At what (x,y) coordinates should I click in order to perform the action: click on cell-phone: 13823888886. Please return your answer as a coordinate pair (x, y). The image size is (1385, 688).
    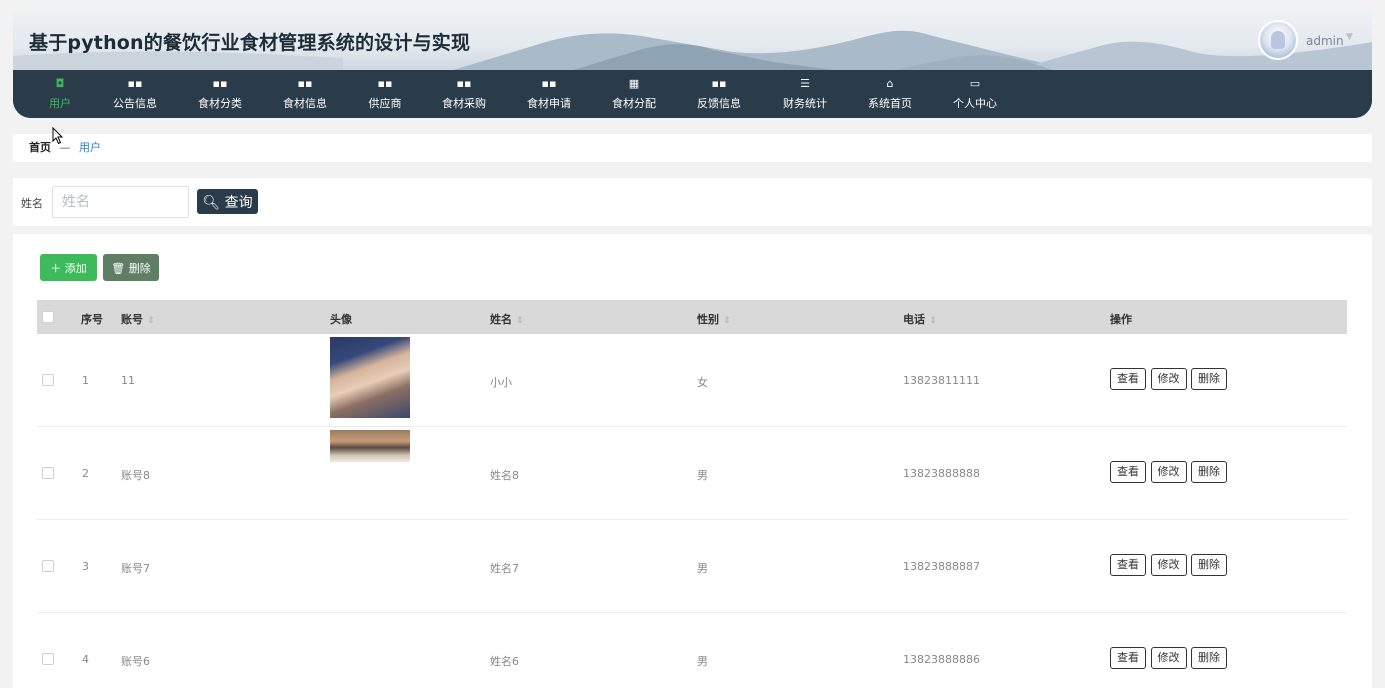
    Looking at the image, I should click on (941, 659).